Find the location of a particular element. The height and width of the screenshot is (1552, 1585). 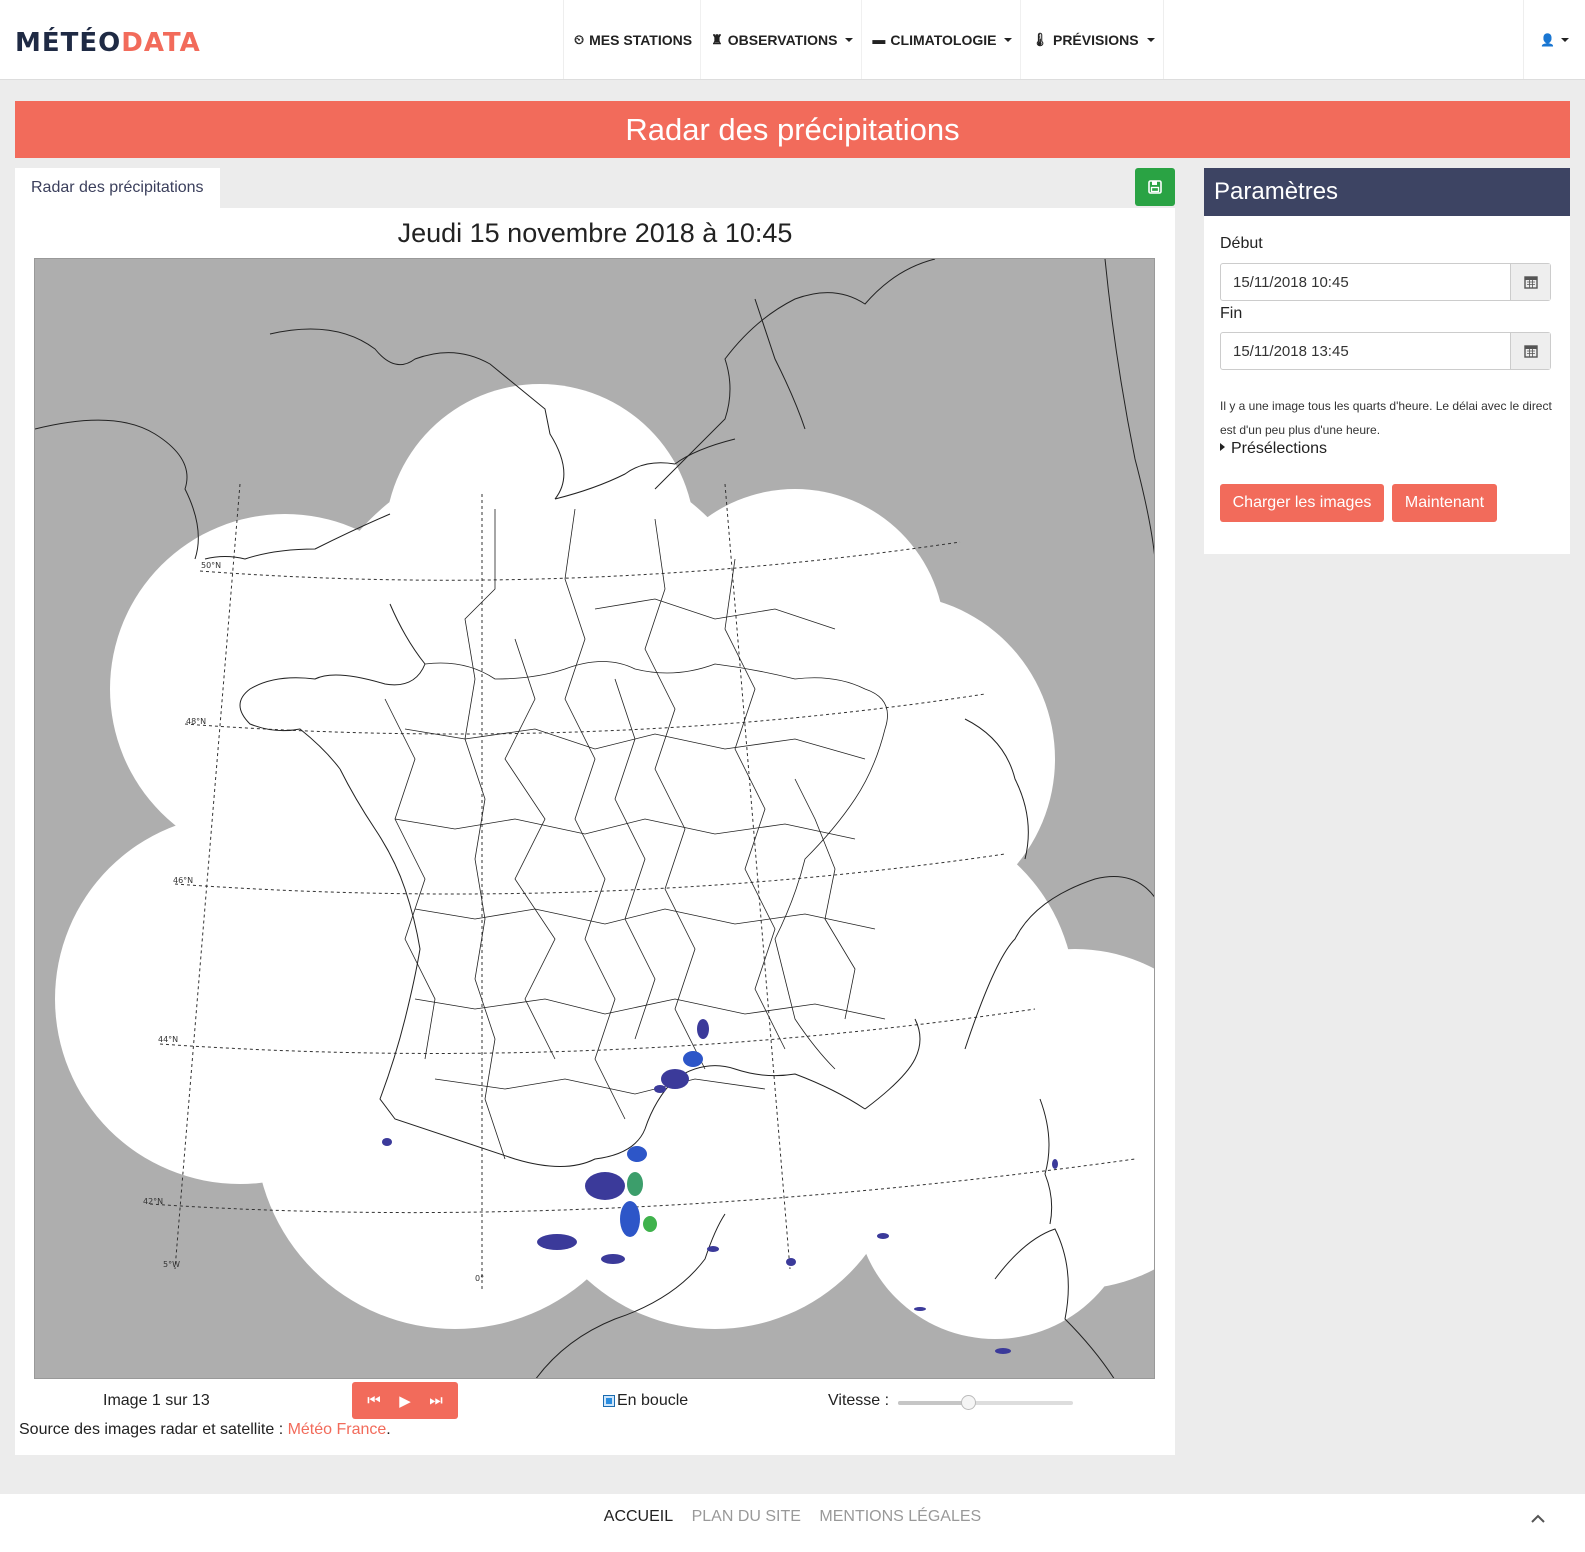

footer: ACCUEIL PLAN DU SITE MENTIONS LÉGALES is located at coordinates (792, 1523).